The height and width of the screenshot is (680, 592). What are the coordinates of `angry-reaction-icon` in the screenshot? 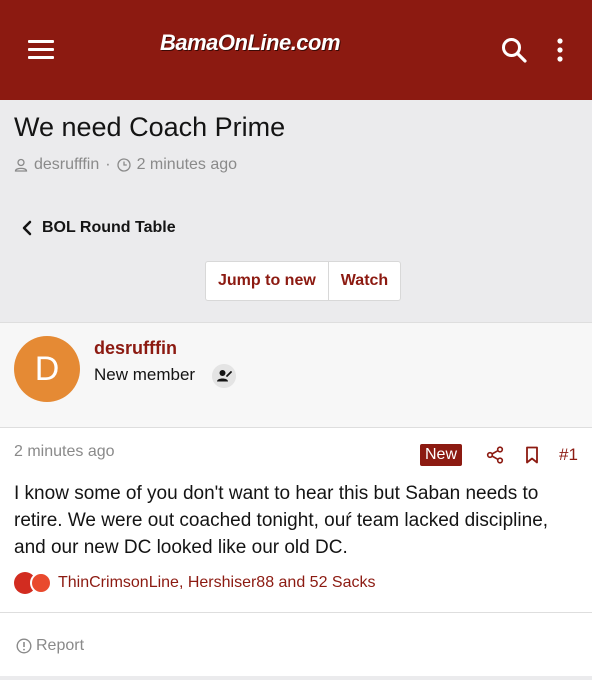 It's located at (41, 583).